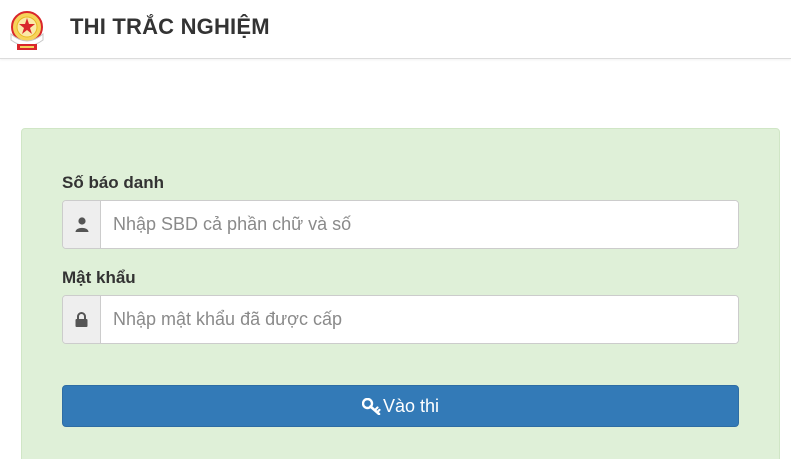 Image resolution: width=791 pixels, height=459 pixels. I want to click on candidate-id-group, so click(400, 224).